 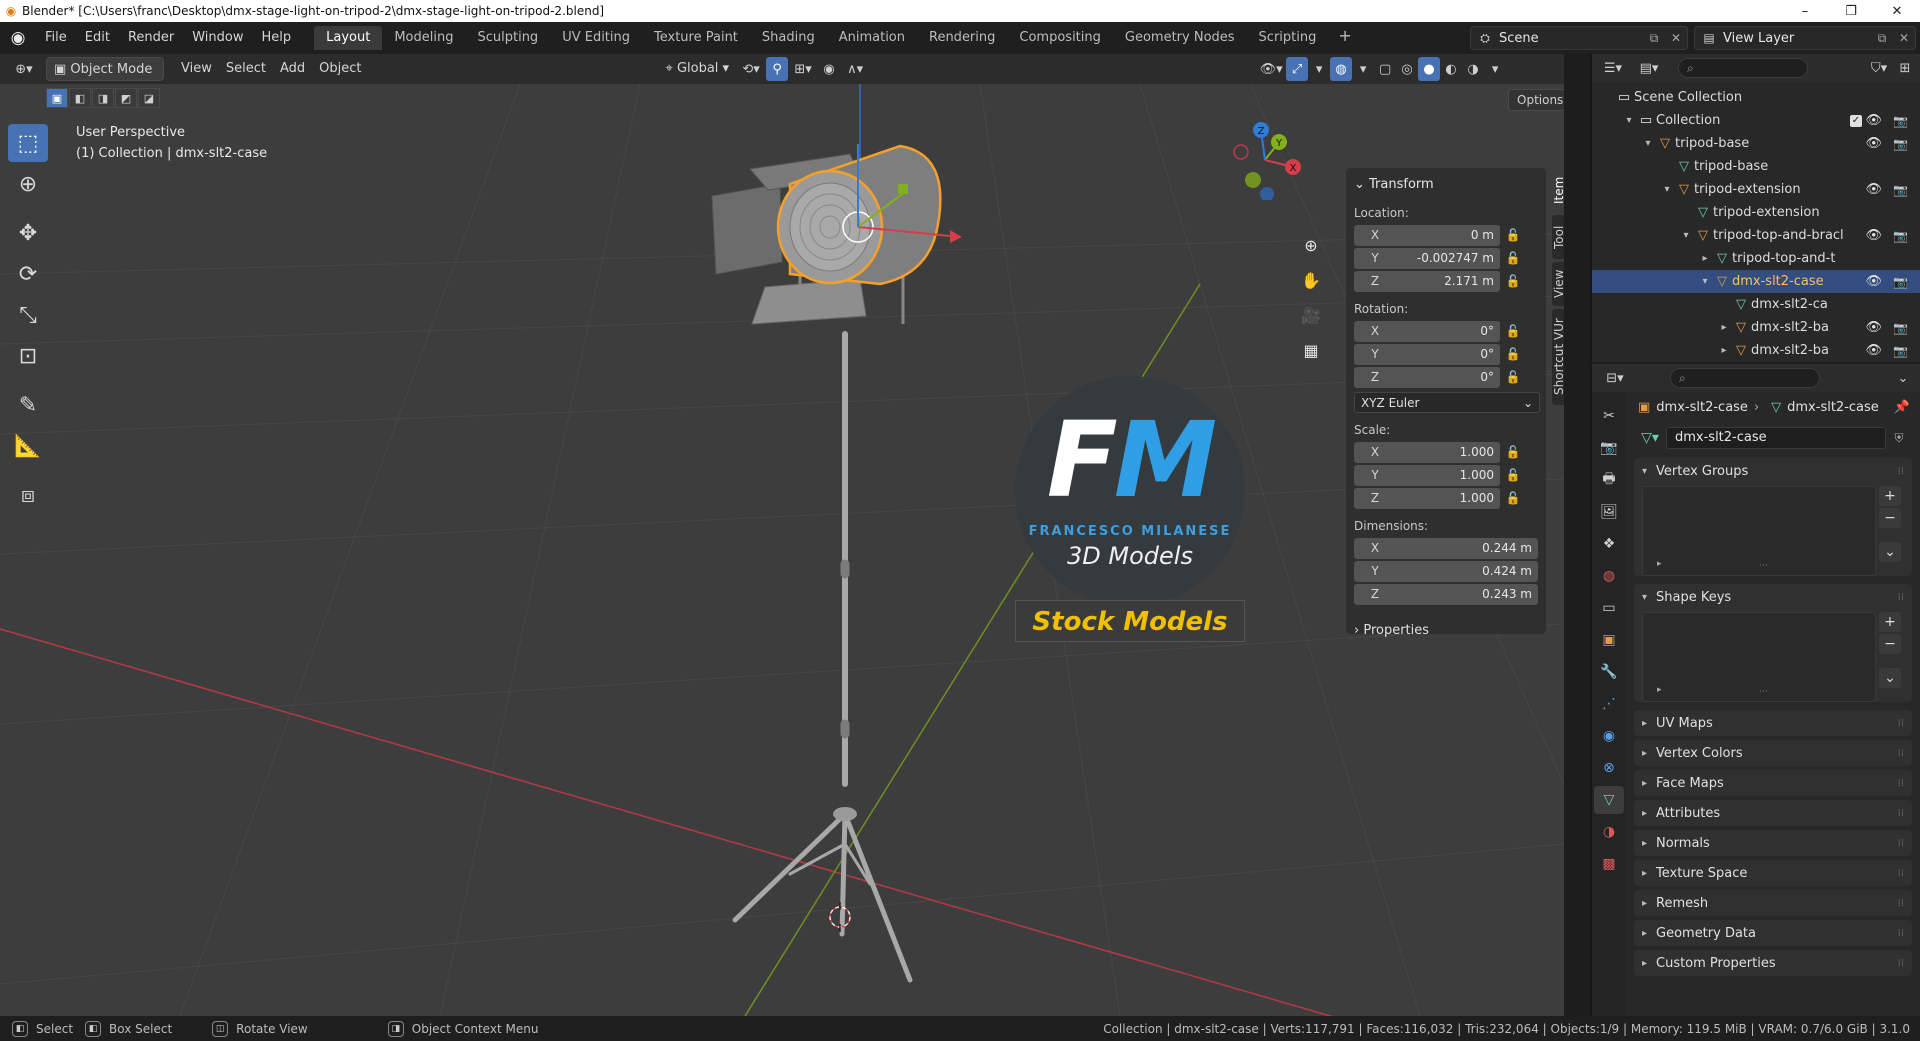 I want to click on outliner-row: ▸ ▽ tripod-top-and-t, so click(x=1756, y=258).